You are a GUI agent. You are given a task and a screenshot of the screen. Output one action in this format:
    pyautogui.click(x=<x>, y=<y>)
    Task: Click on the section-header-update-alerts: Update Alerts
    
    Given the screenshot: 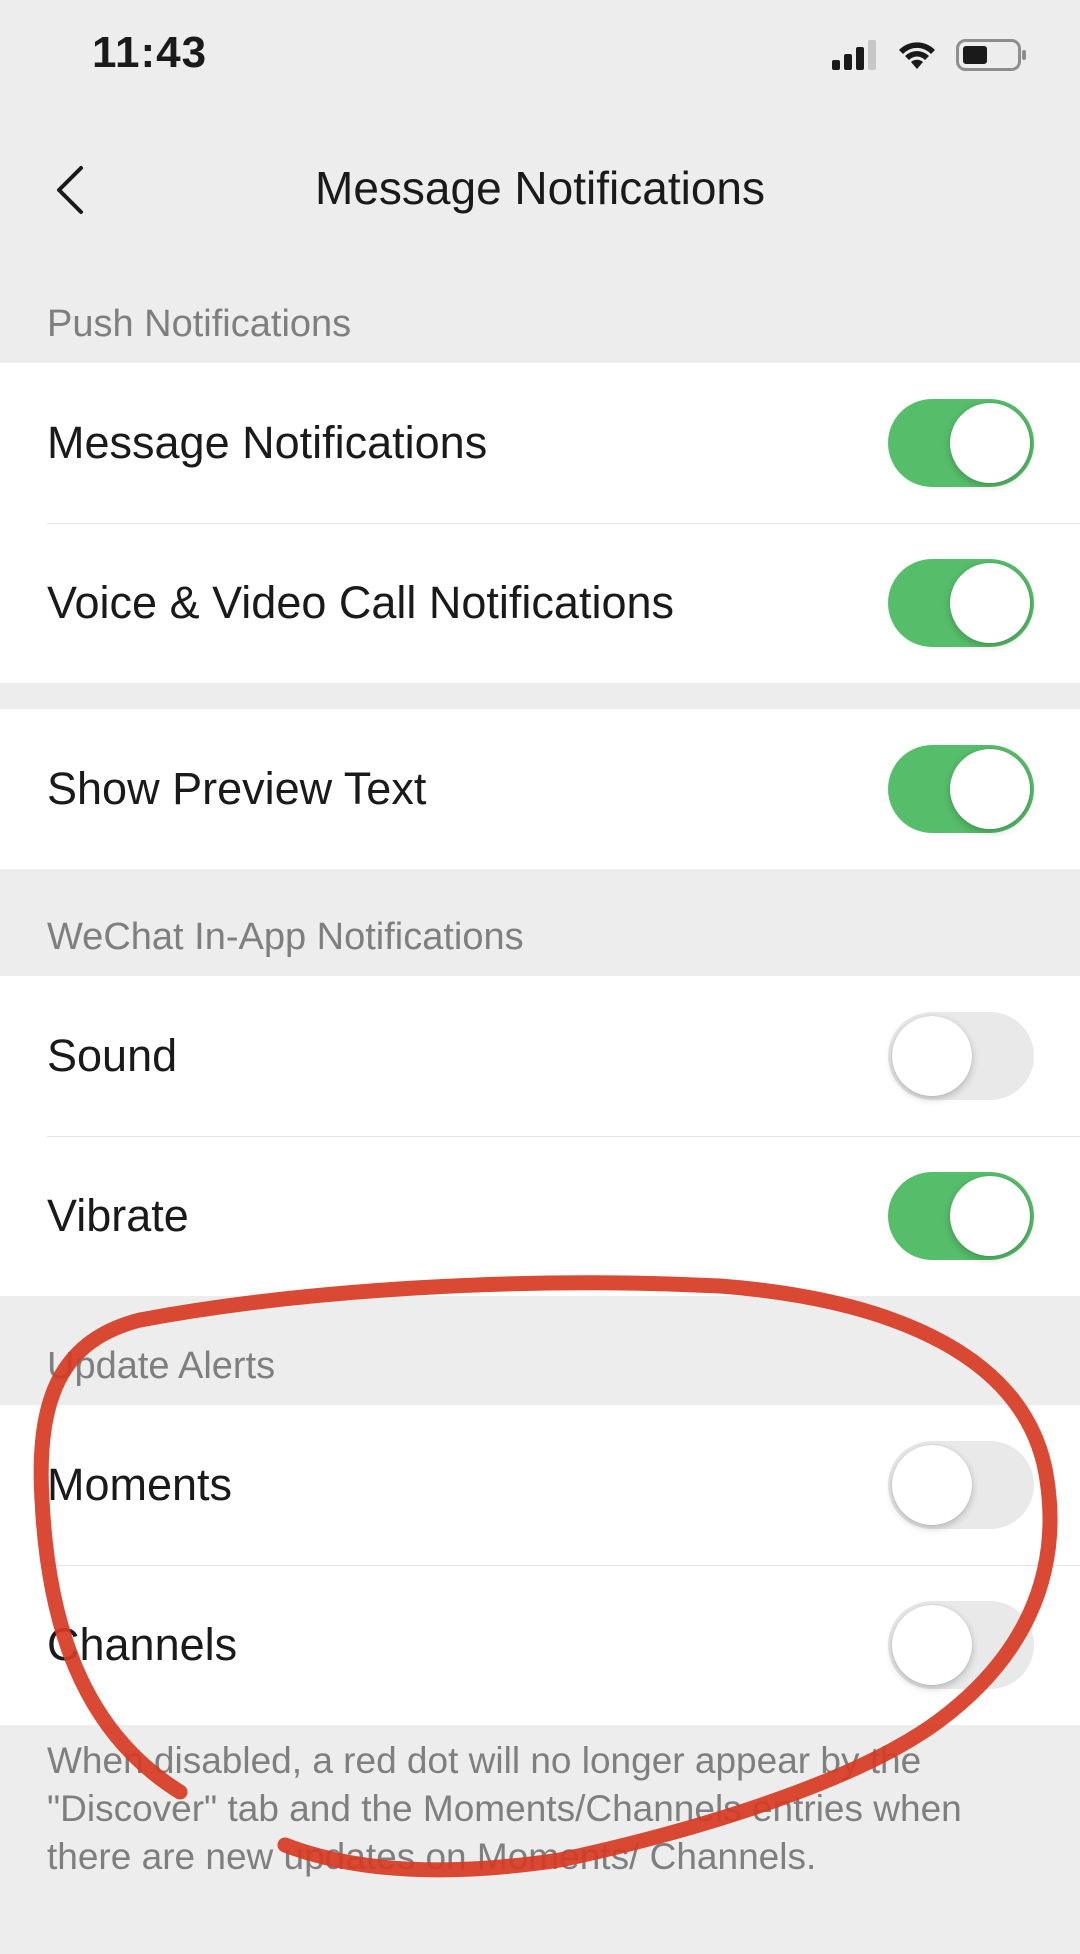 What is the action you would take?
    pyautogui.click(x=161, y=1366)
    